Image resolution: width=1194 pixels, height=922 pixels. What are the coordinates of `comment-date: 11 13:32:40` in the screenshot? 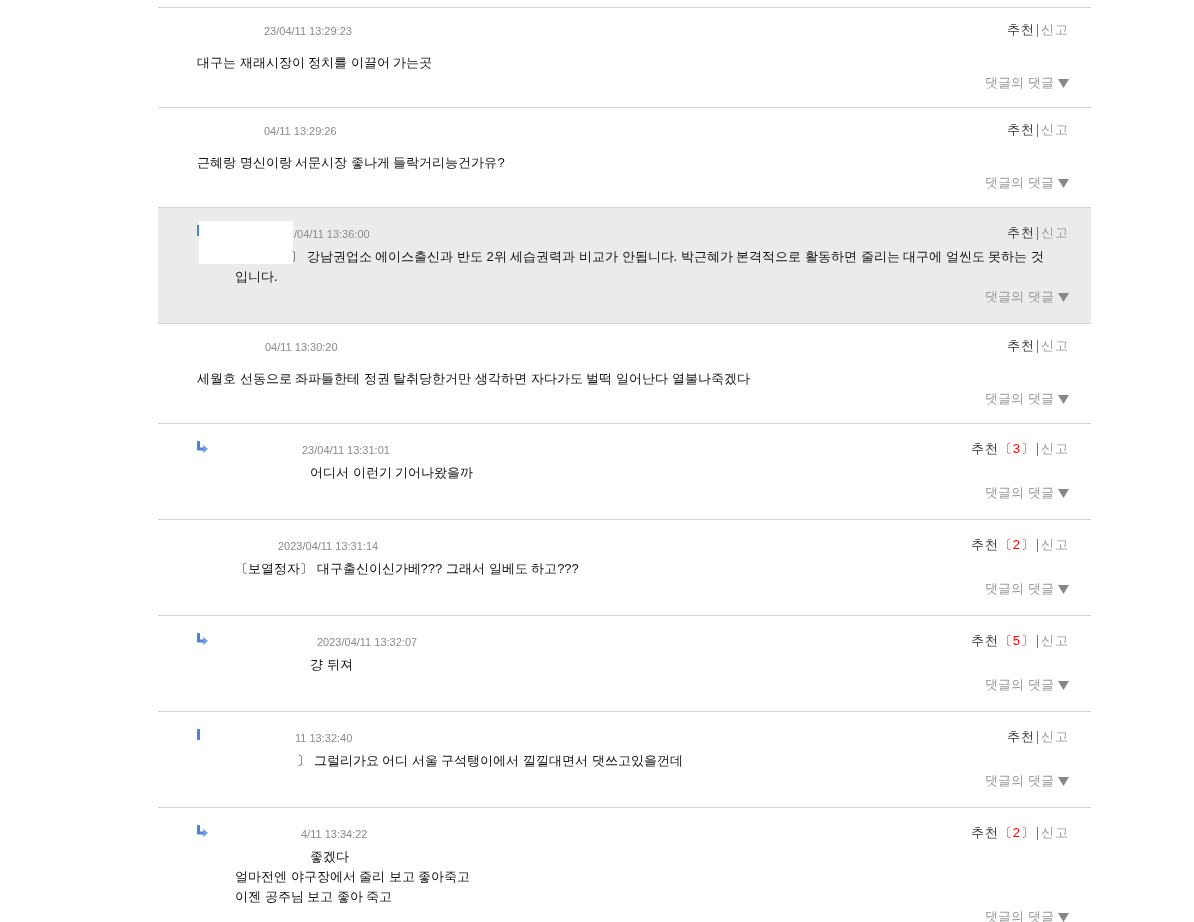 It's located at (324, 738).